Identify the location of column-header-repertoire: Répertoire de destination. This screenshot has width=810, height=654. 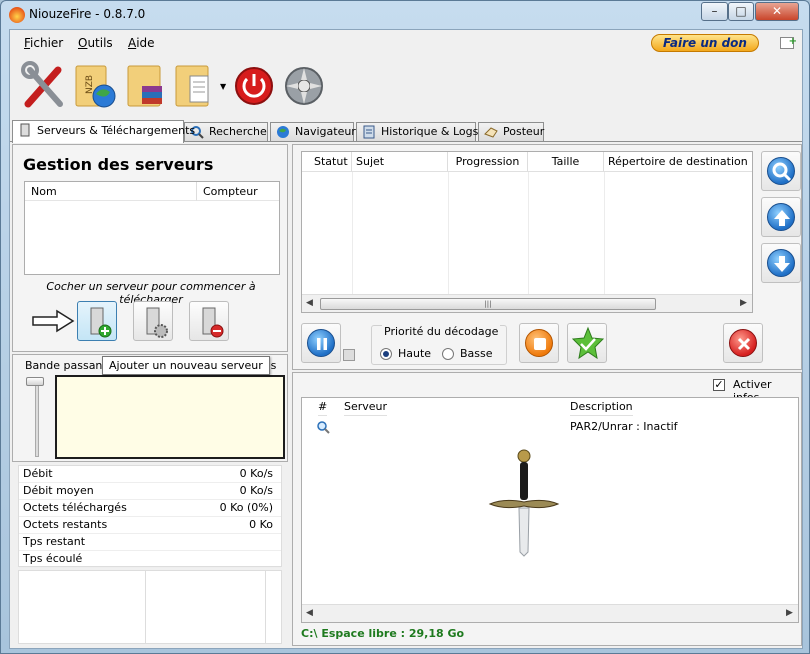
(678, 162).